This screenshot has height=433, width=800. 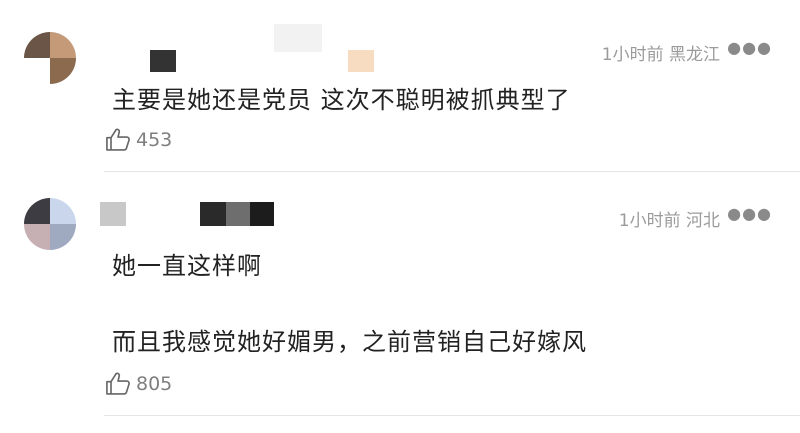 I want to click on comment-text: 主要是她还是党员 这次不聪明被抓典型了, so click(x=341, y=100).